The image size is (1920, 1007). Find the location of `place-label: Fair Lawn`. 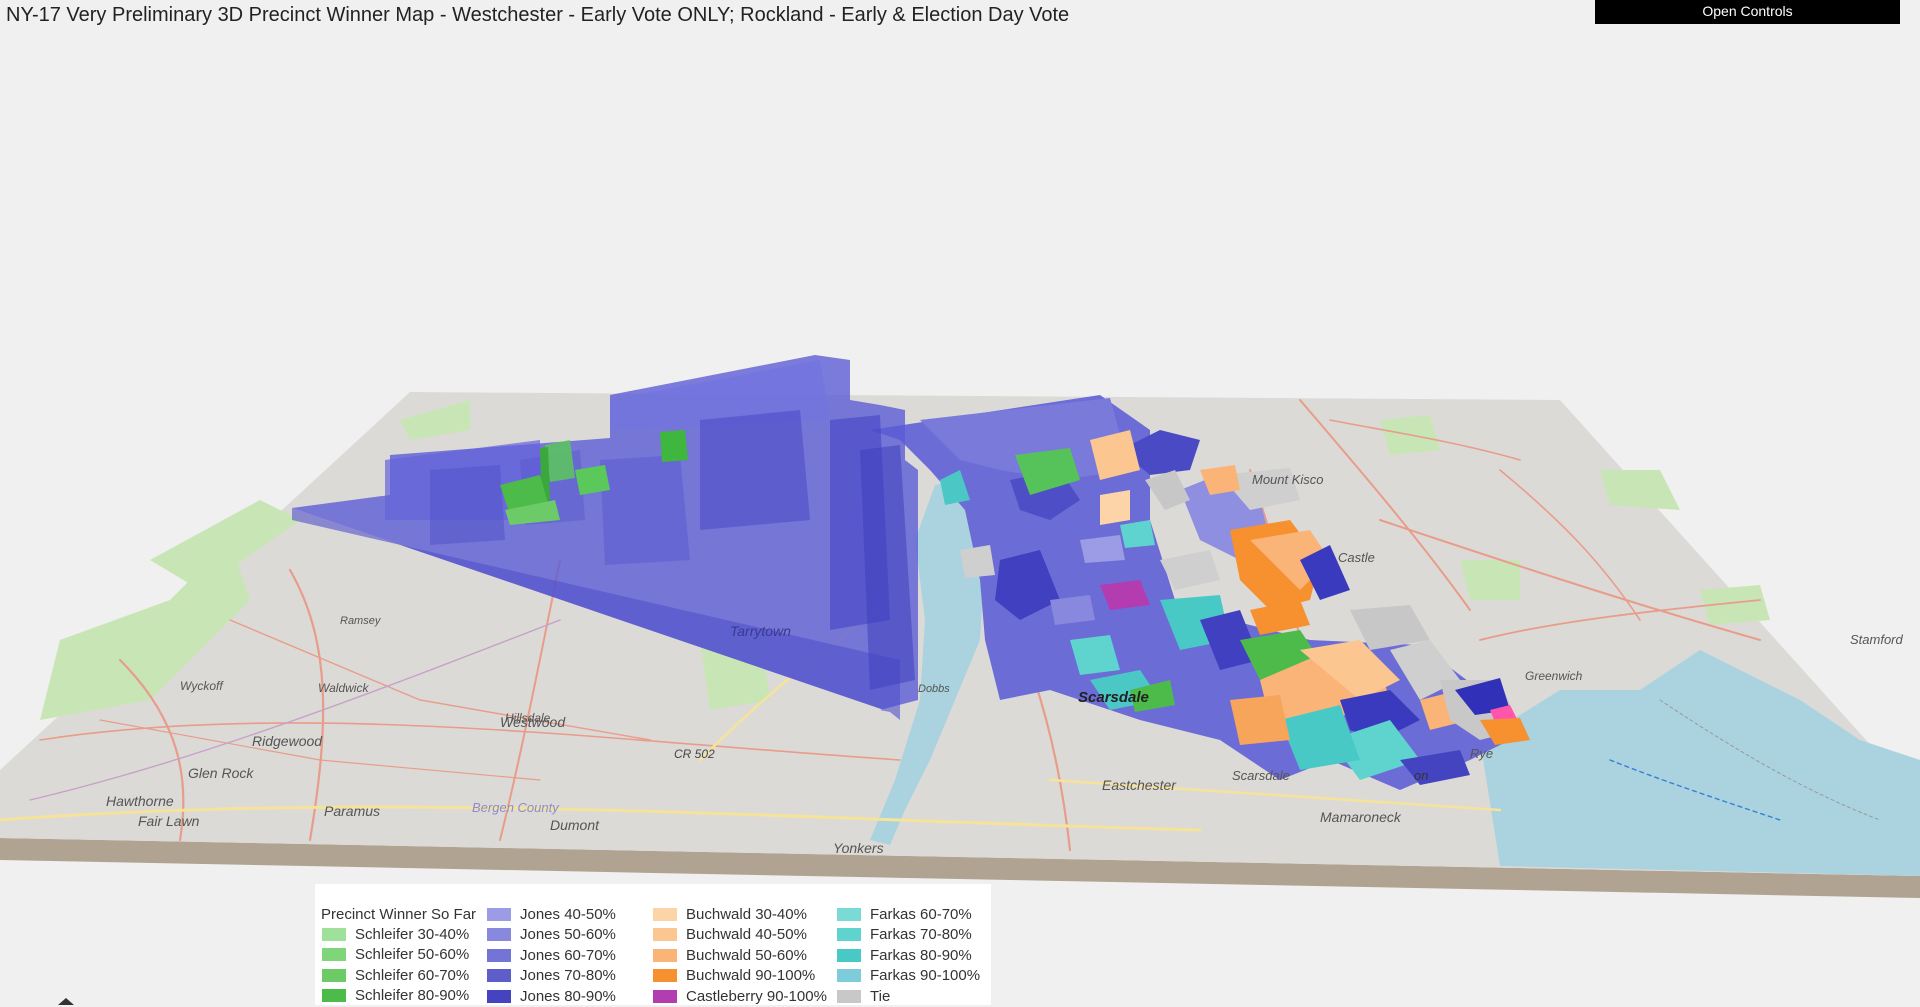

place-label: Fair Lawn is located at coordinates (169, 821).